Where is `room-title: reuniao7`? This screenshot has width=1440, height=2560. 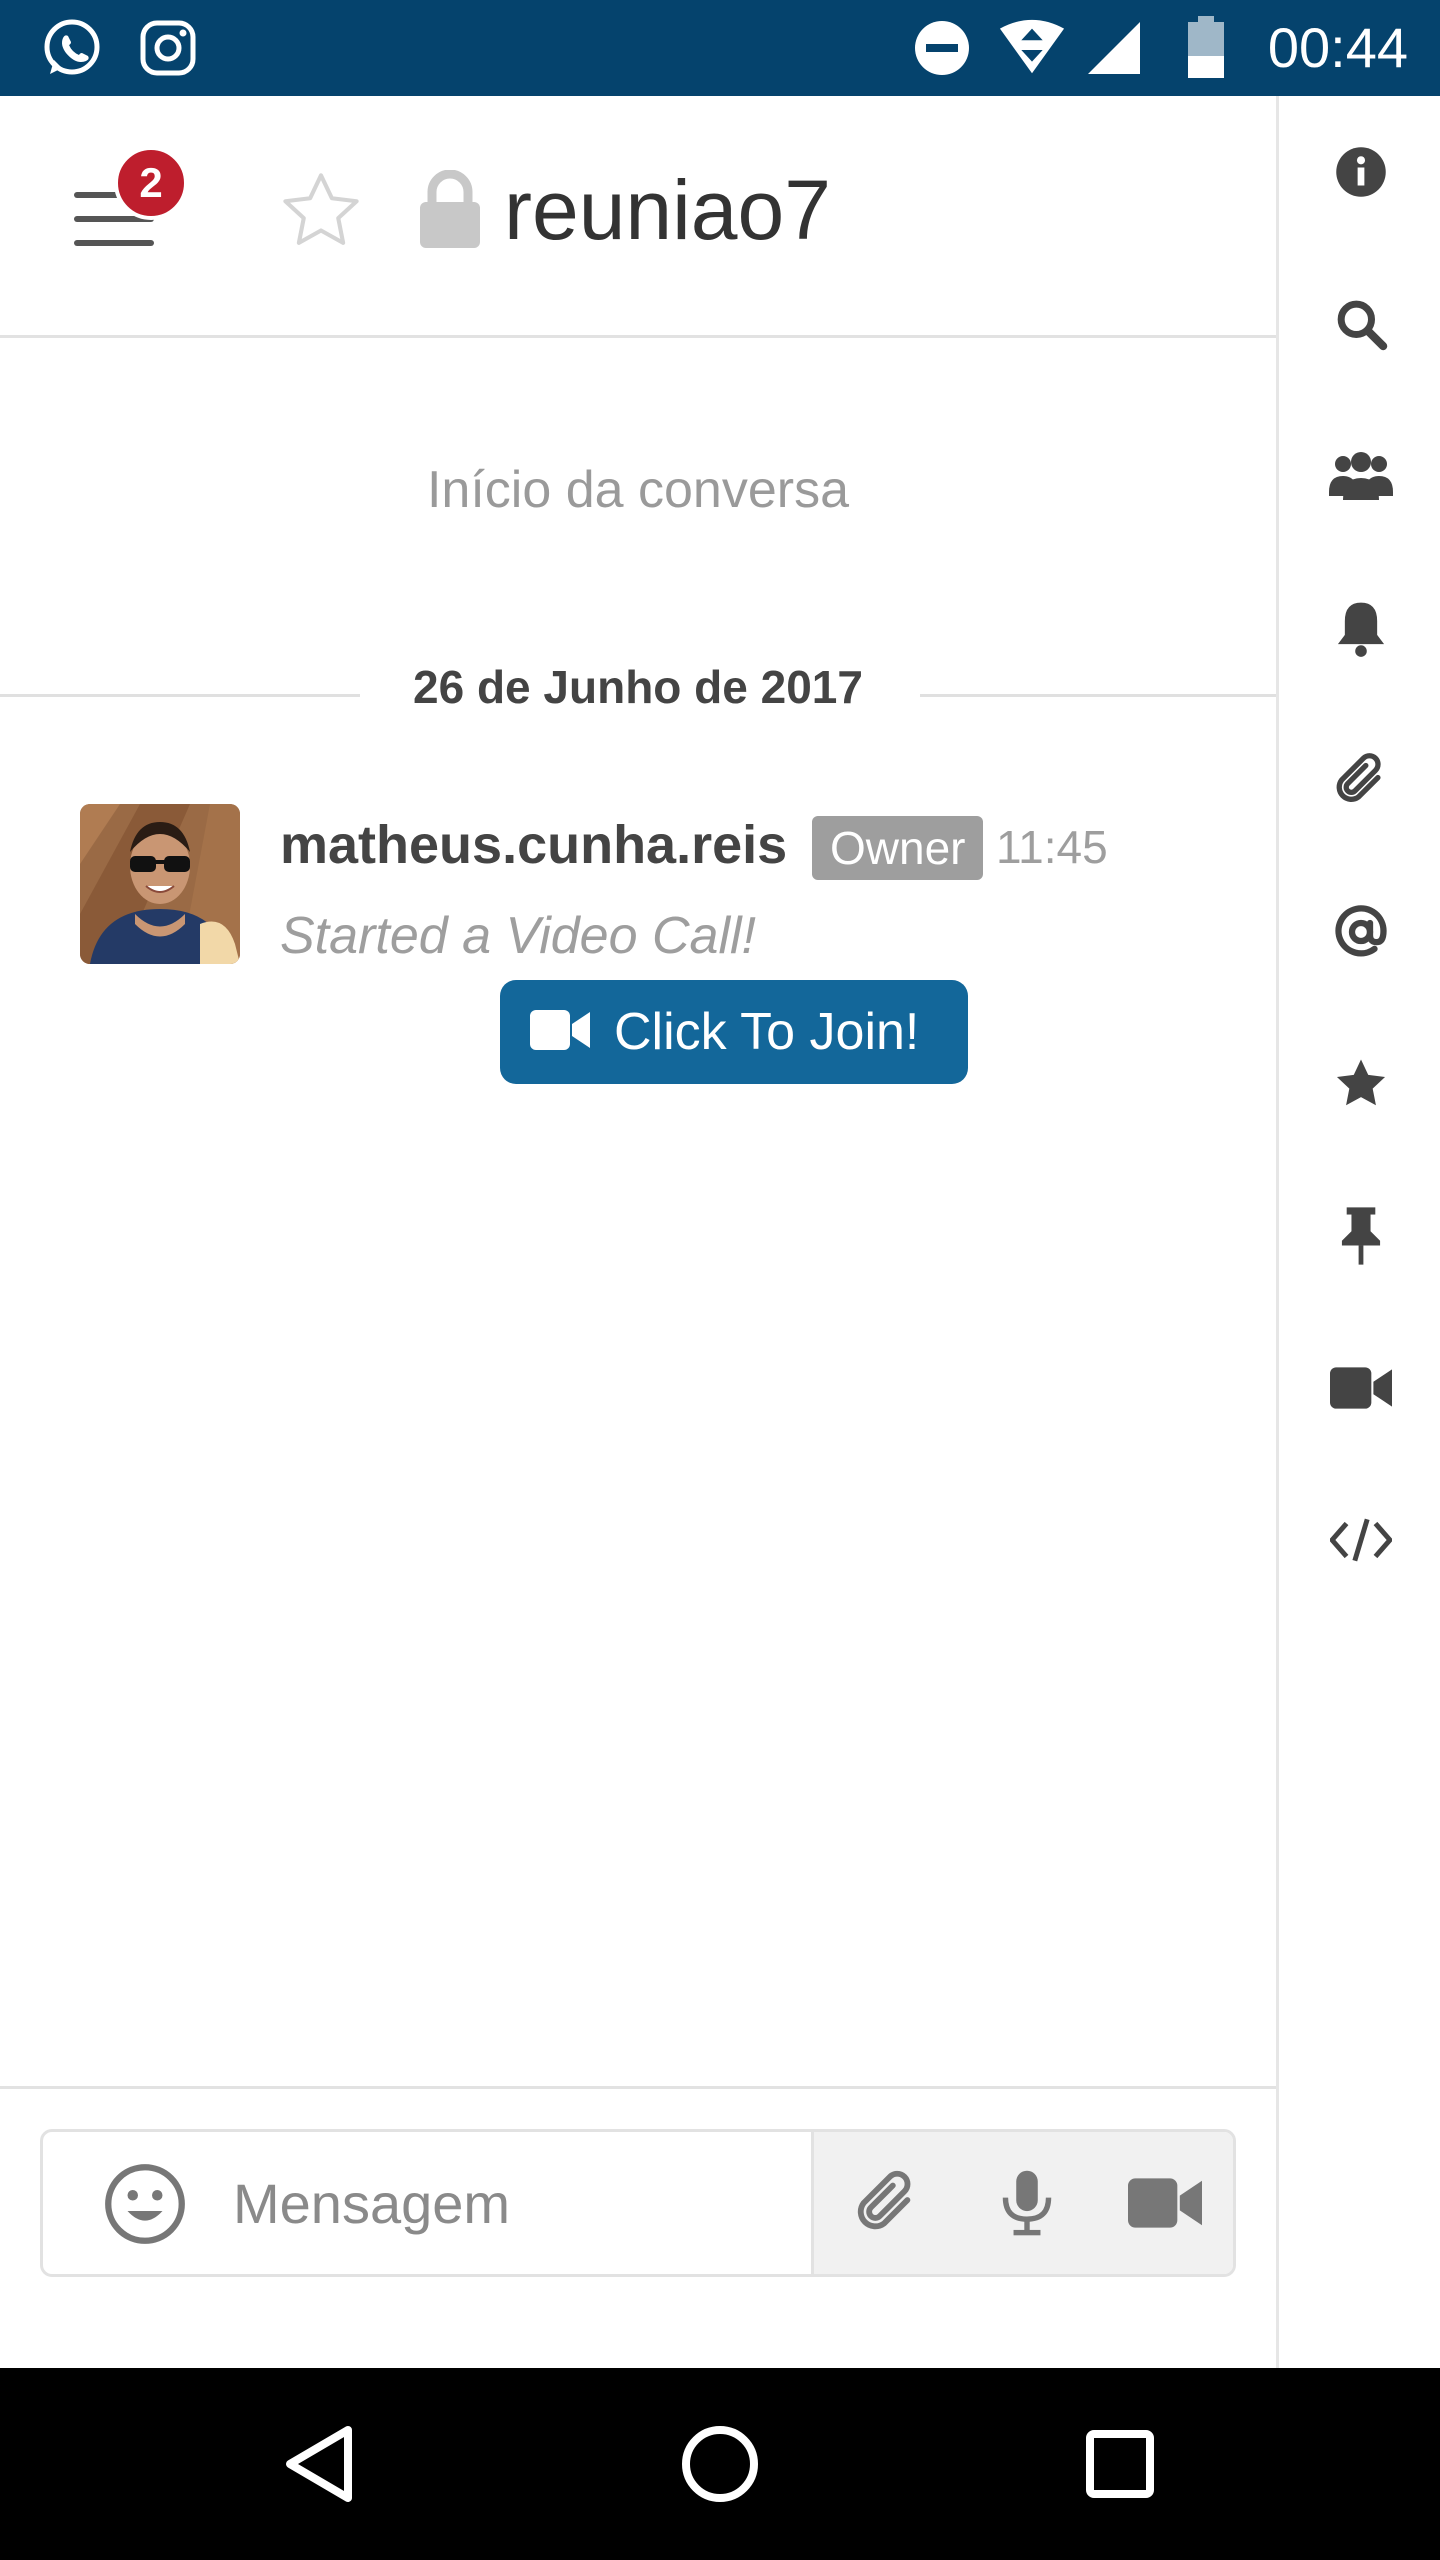
room-title: reuniao7 is located at coordinates (667, 210).